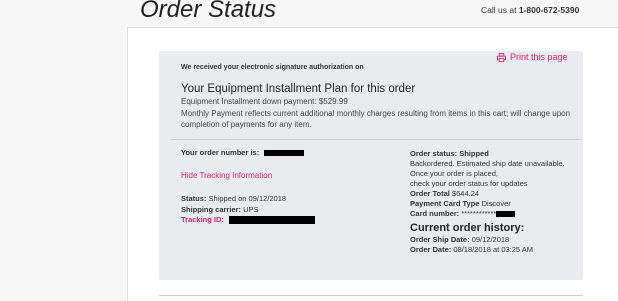 The image size is (618, 301). What do you see at coordinates (251, 209) in the screenshot?
I see `carrier-value: UPS` at bounding box center [251, 209].